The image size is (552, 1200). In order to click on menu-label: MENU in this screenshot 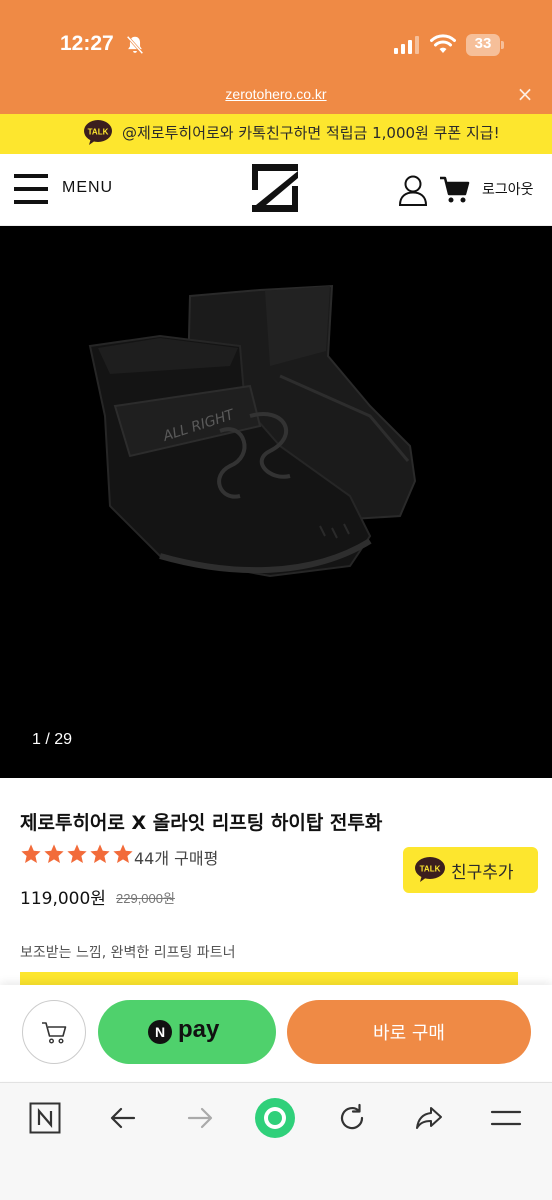, I will do `click(87, 188)`.